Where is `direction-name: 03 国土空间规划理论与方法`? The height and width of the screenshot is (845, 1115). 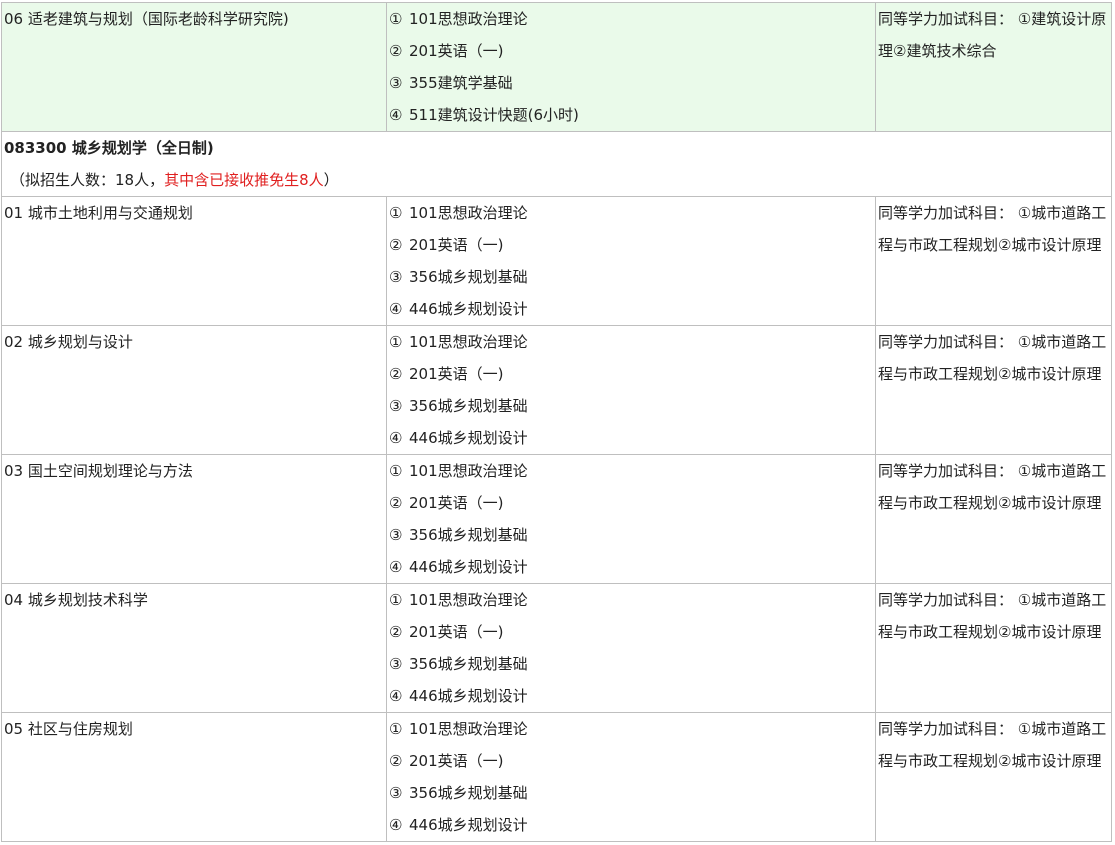 direction-name: 03 国土空间规划理论与方法 is located at coordinates (98, 471).